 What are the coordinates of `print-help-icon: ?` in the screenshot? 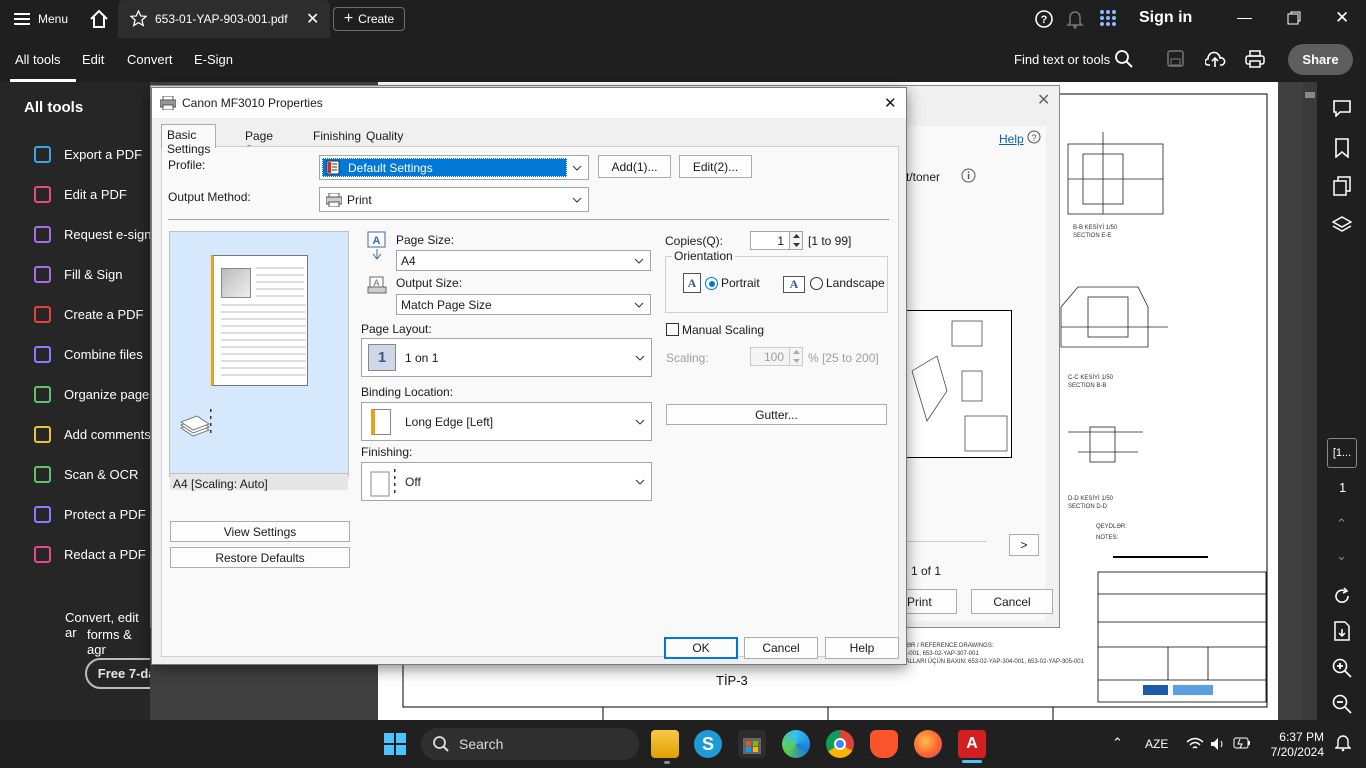 It's located at (1034, 137).